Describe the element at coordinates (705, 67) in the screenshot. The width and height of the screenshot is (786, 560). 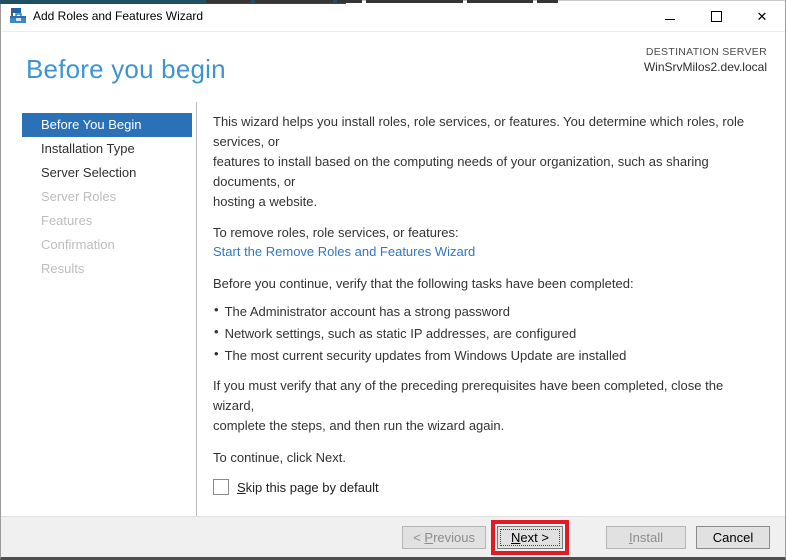
I see `destination-server-name: WinSrvMilos2.dev.local` at that location.